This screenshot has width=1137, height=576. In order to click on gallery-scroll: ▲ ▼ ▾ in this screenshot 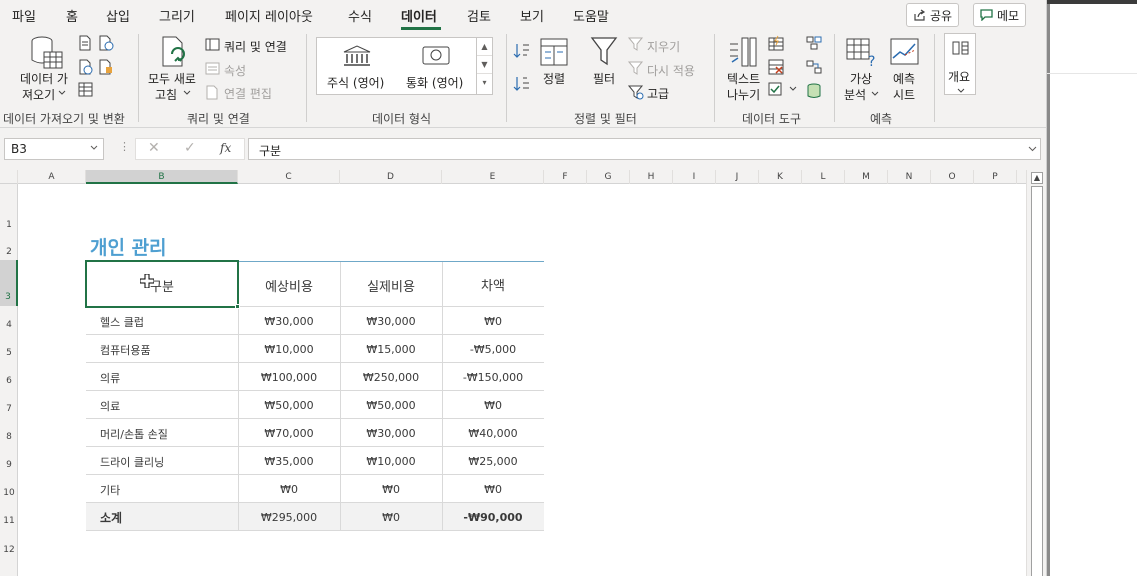, I will do `click(484, 66)`.